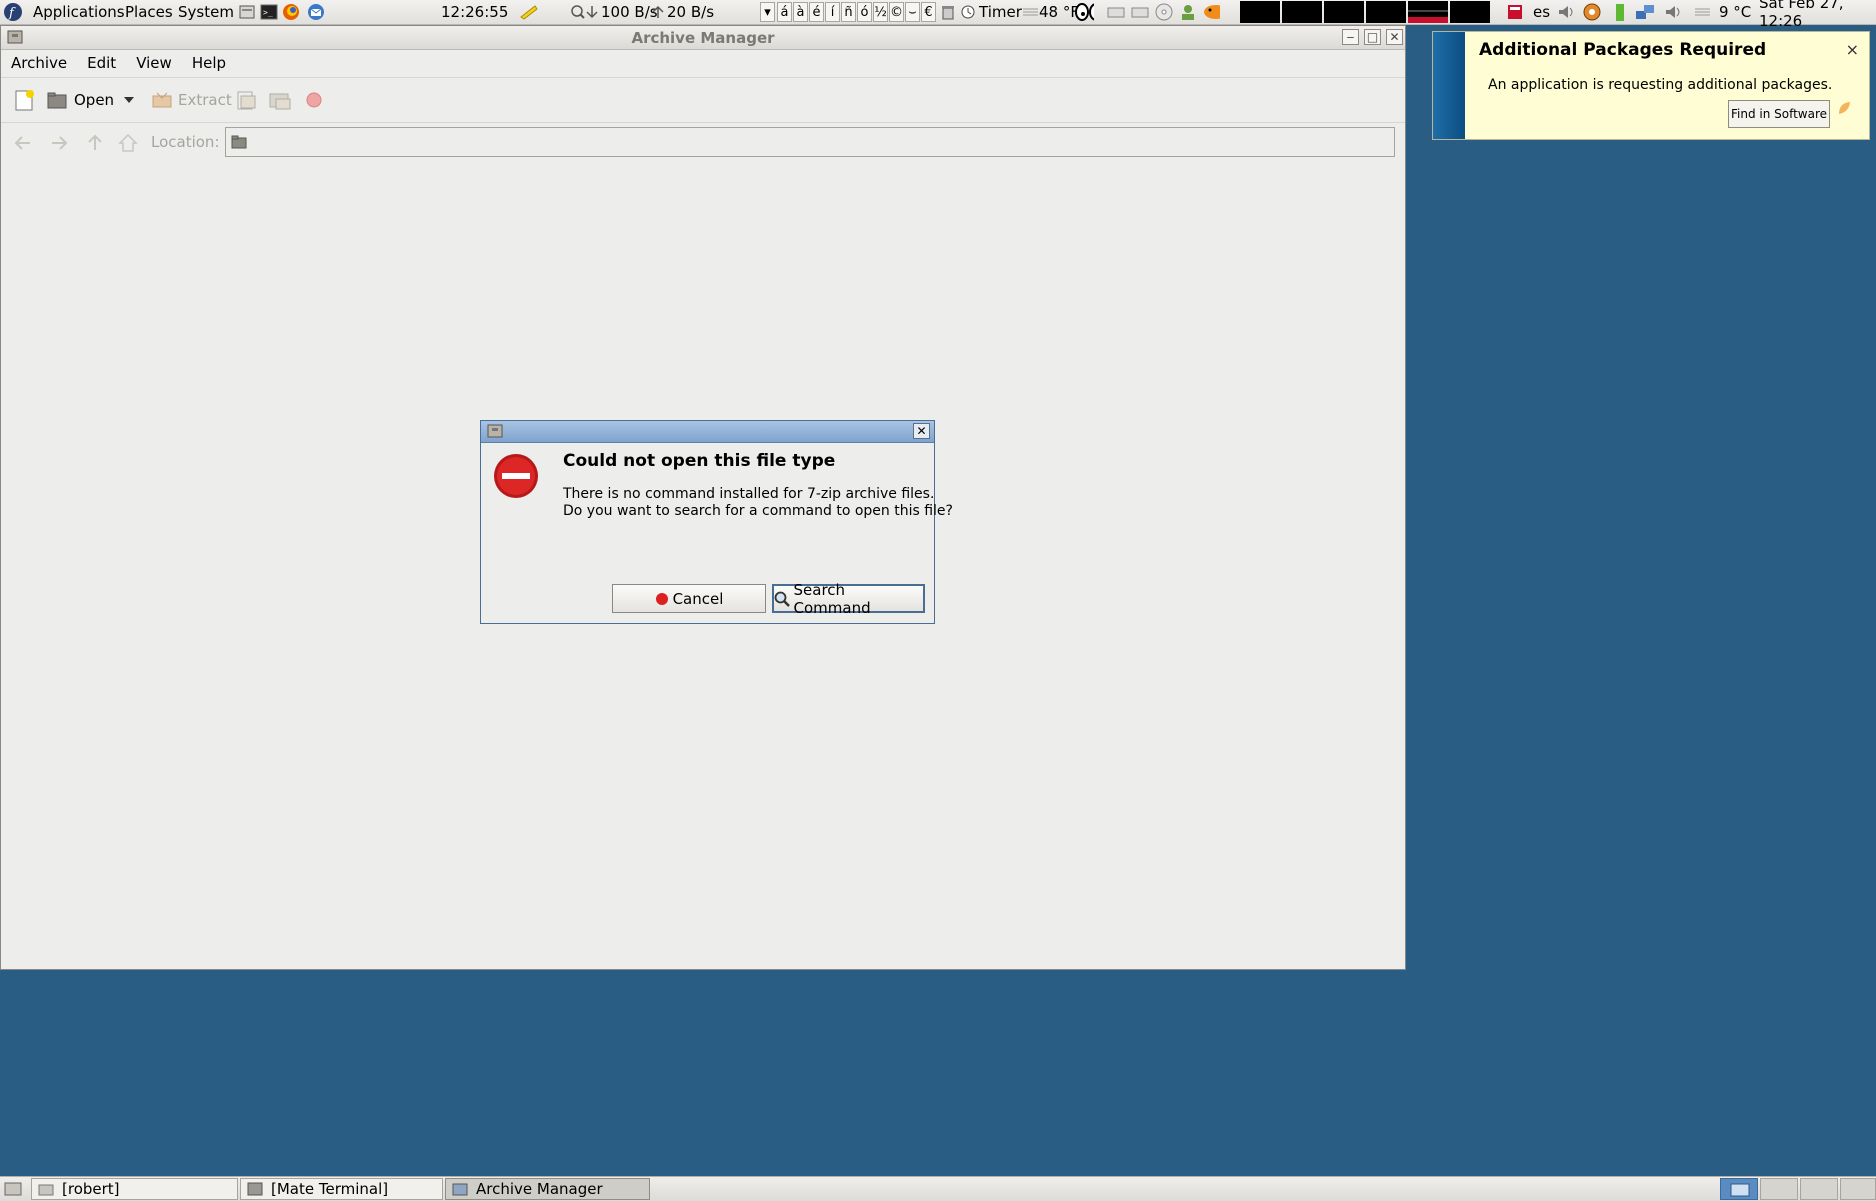  I want to click on panel-datetime: Sat Feb 27, 12:26, so click(1817, 15).